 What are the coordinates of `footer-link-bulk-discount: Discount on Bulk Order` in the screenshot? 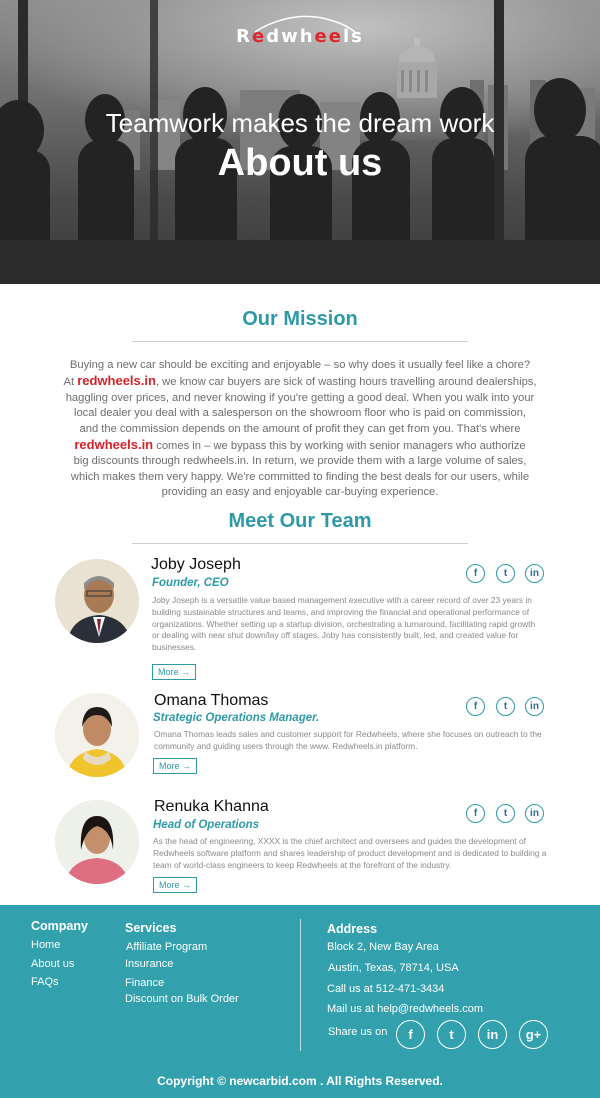 It's located at (182, 999).